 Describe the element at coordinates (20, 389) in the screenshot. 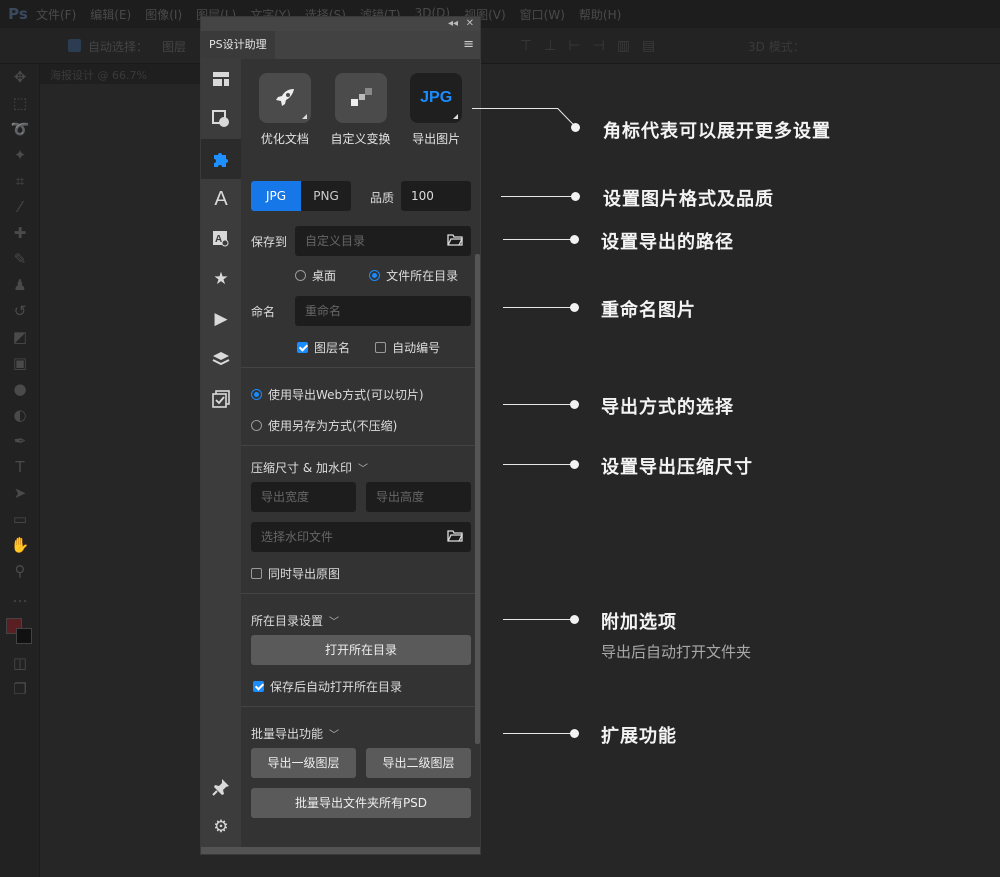

I see `blur-tool-icon: ●` at that location.